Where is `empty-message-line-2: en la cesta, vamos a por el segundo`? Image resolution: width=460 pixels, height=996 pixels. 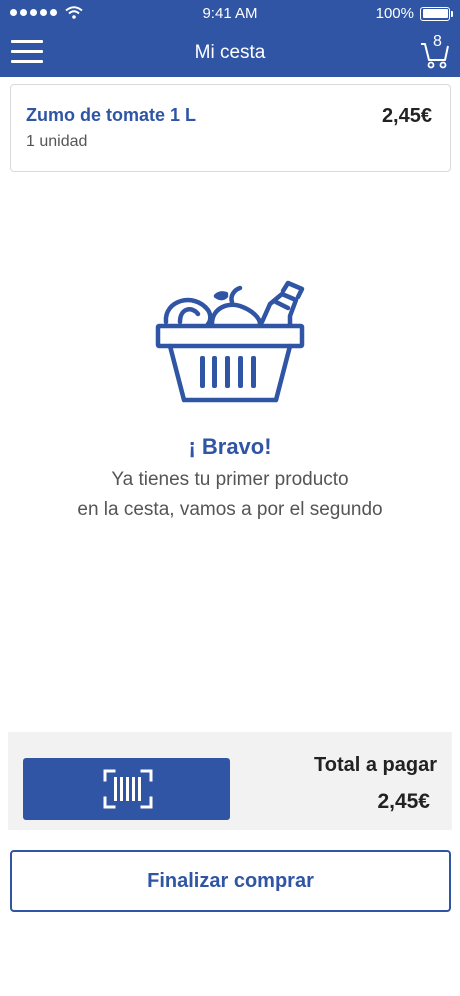
empty-message-line-2: en la cesta, vamos a por el segundo is located at coordinates (230, 509).